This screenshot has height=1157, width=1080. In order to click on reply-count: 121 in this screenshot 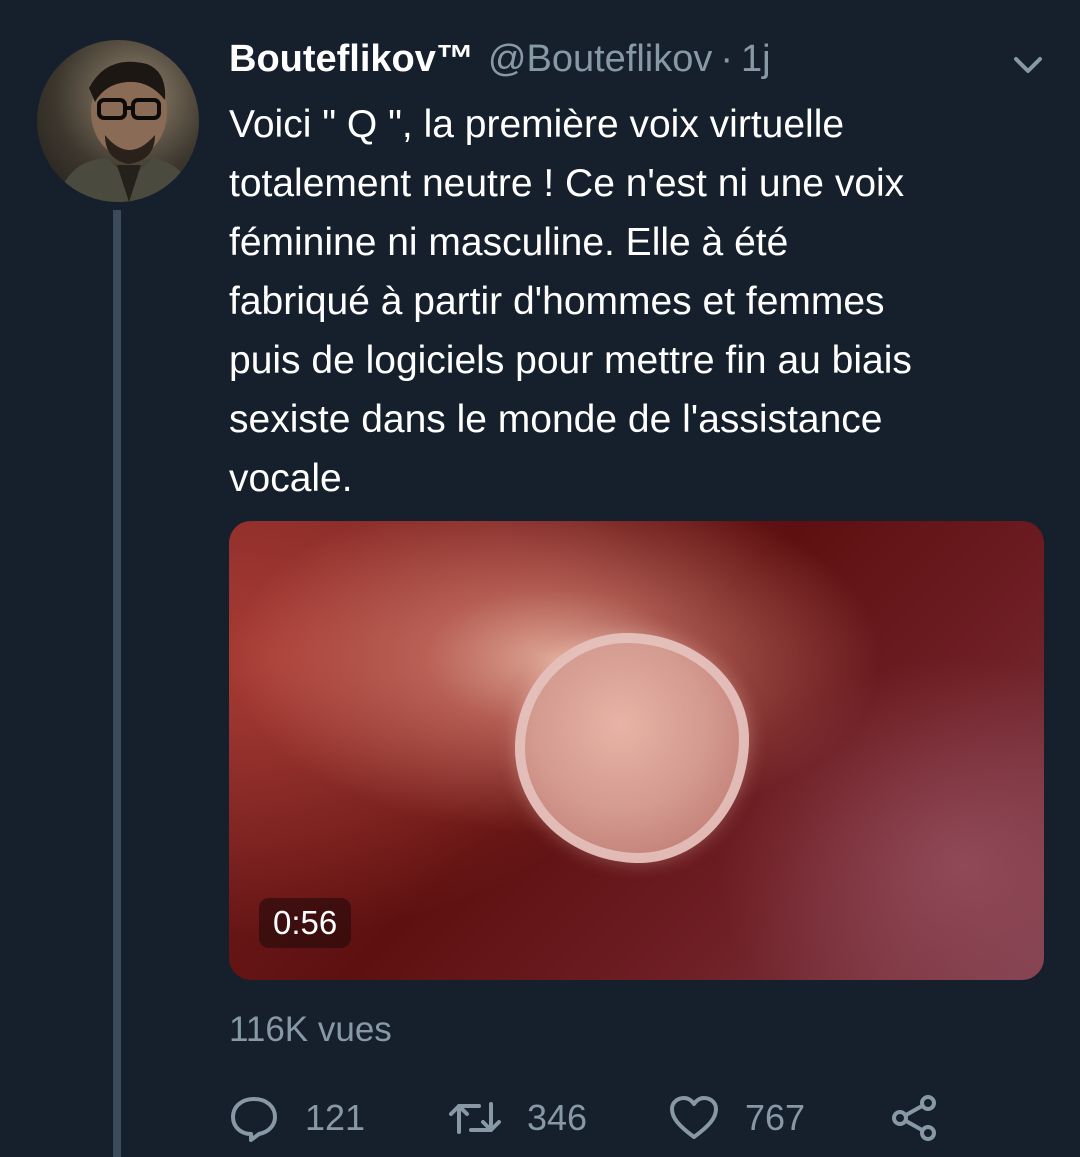, I will do `click(335, 1117)`.